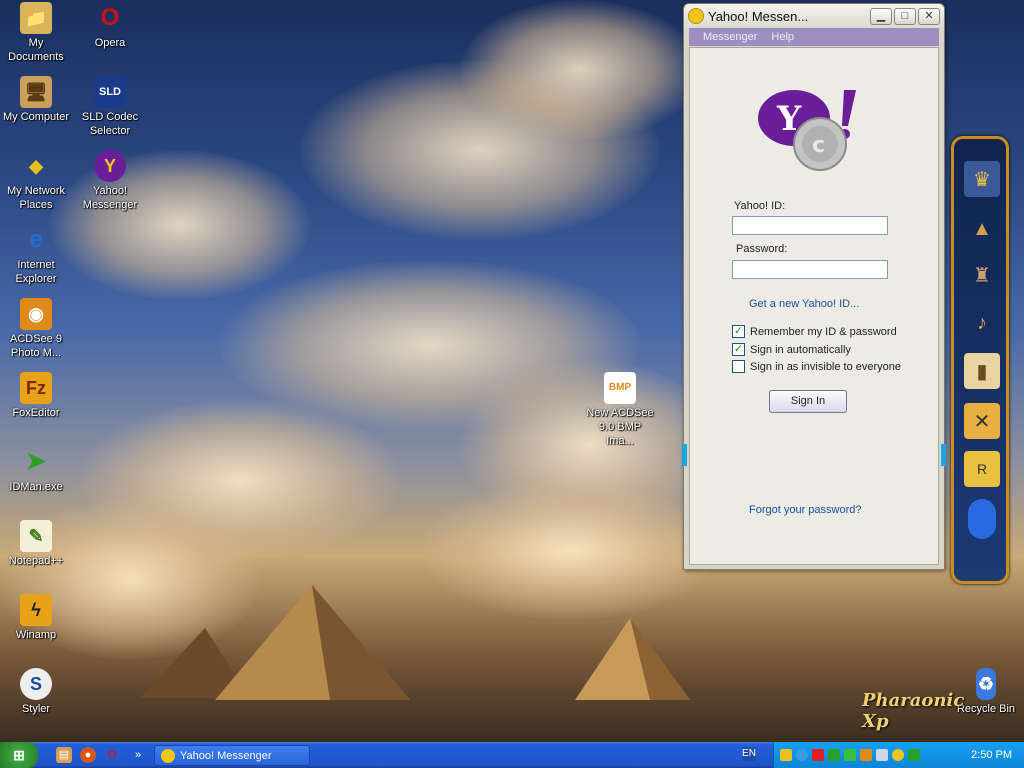 This screenshot has height=768, width=1024. Describe the element at coordinates (913, 711) in the screenshot. I see `pharaonic-xp-logo: Pharaonic Xp` at that location.